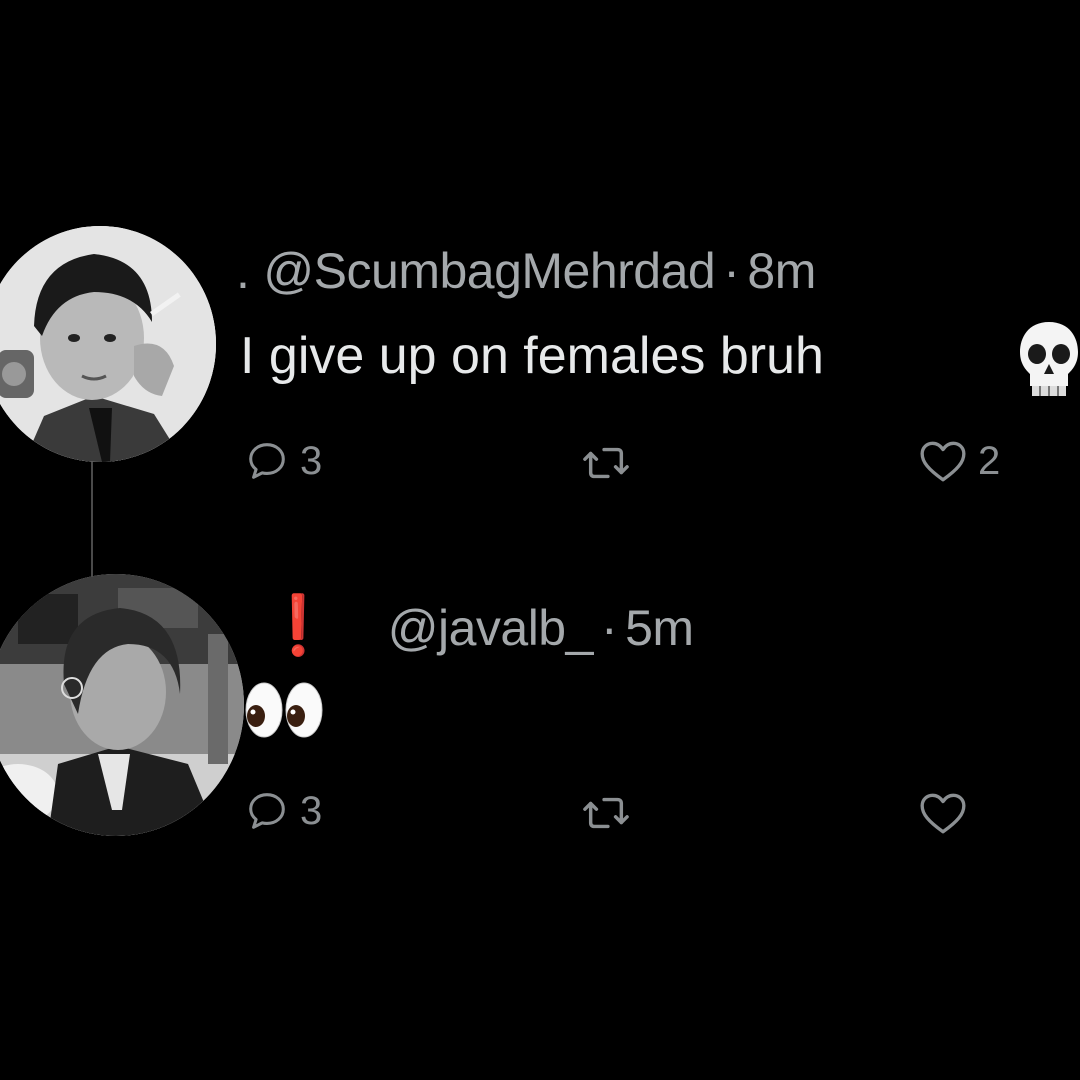  I want to click on tweet-header: . @ScumbagMehrdad · 8m, so click(526, 271).